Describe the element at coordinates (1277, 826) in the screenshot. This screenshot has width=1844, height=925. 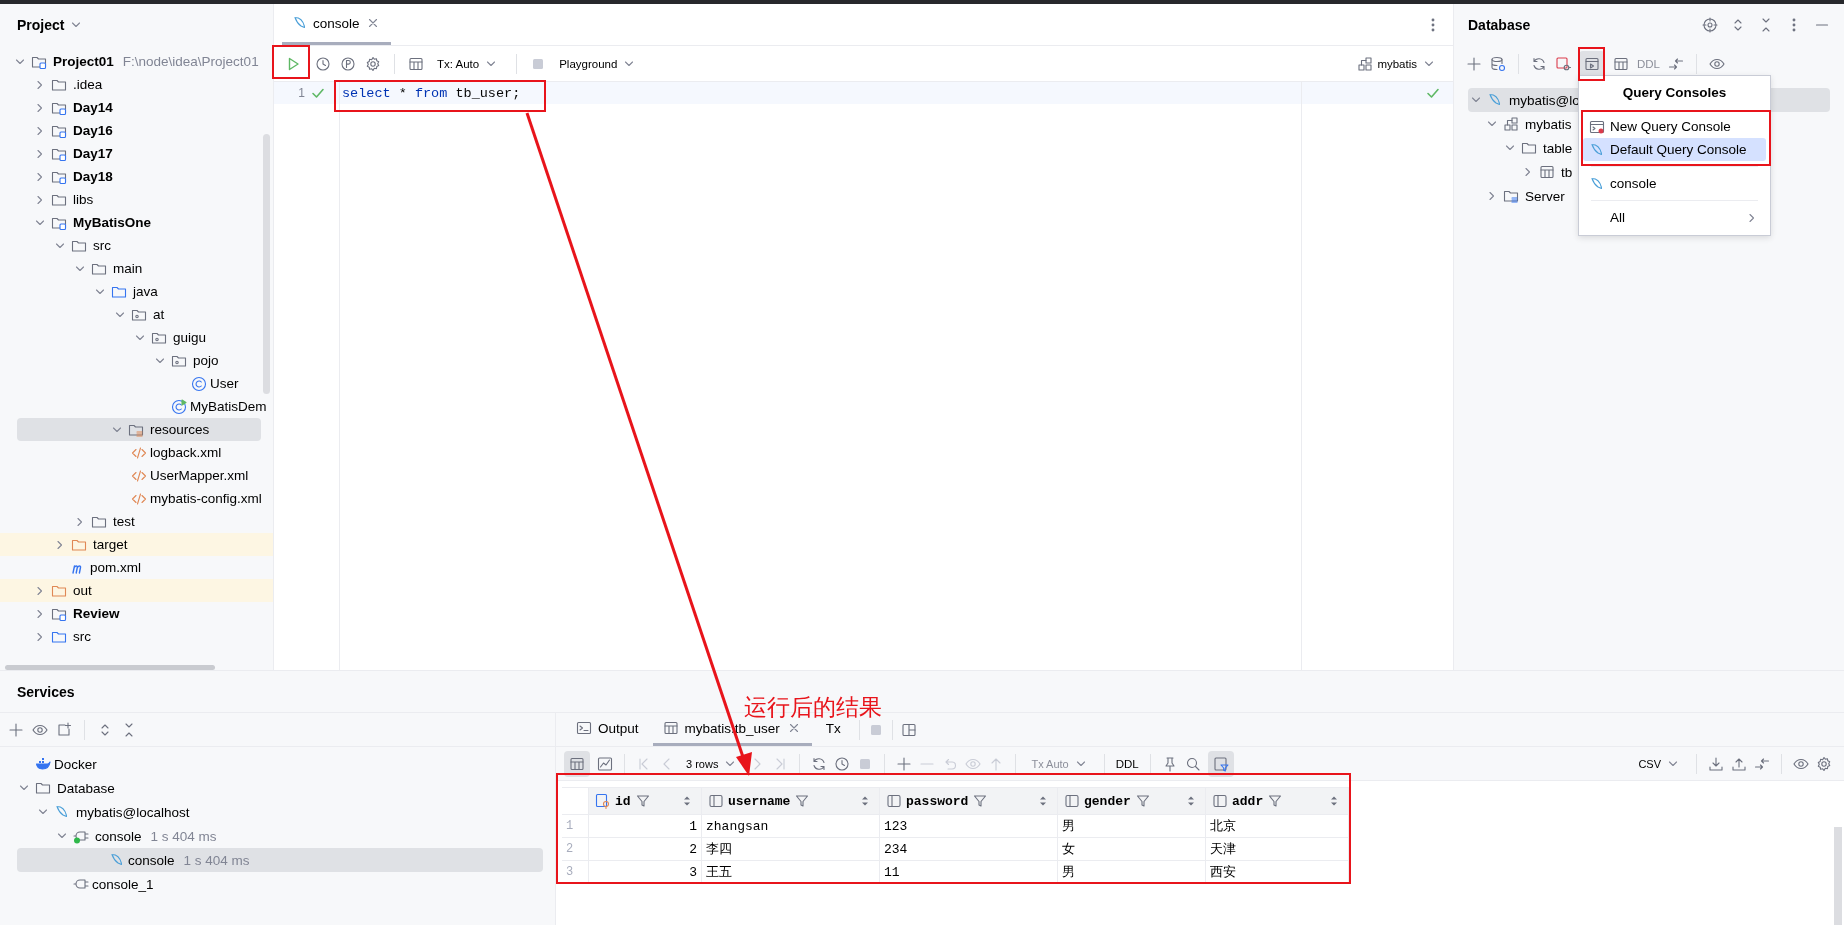
I see `table-cell: 北京` at that location.